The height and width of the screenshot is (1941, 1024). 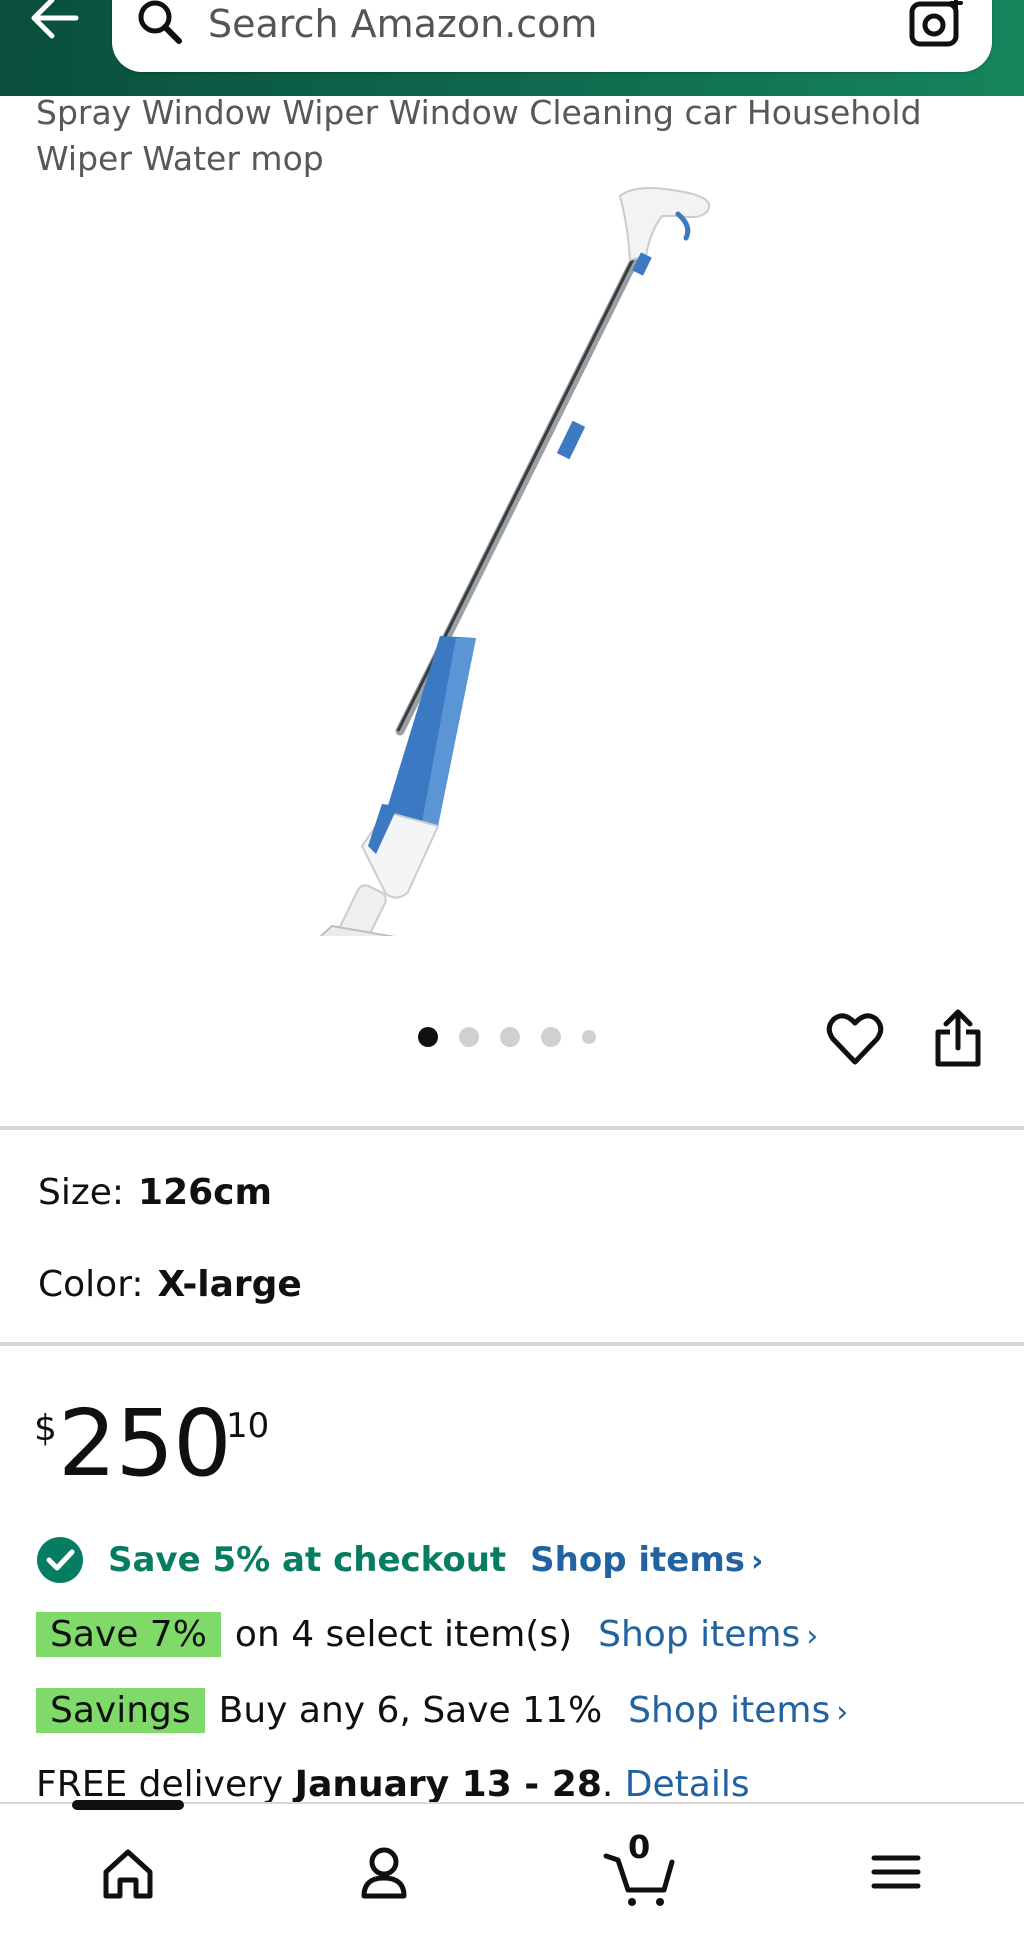 I want to click on color-selection: Color: X-large, so click(x=170, y=1284).